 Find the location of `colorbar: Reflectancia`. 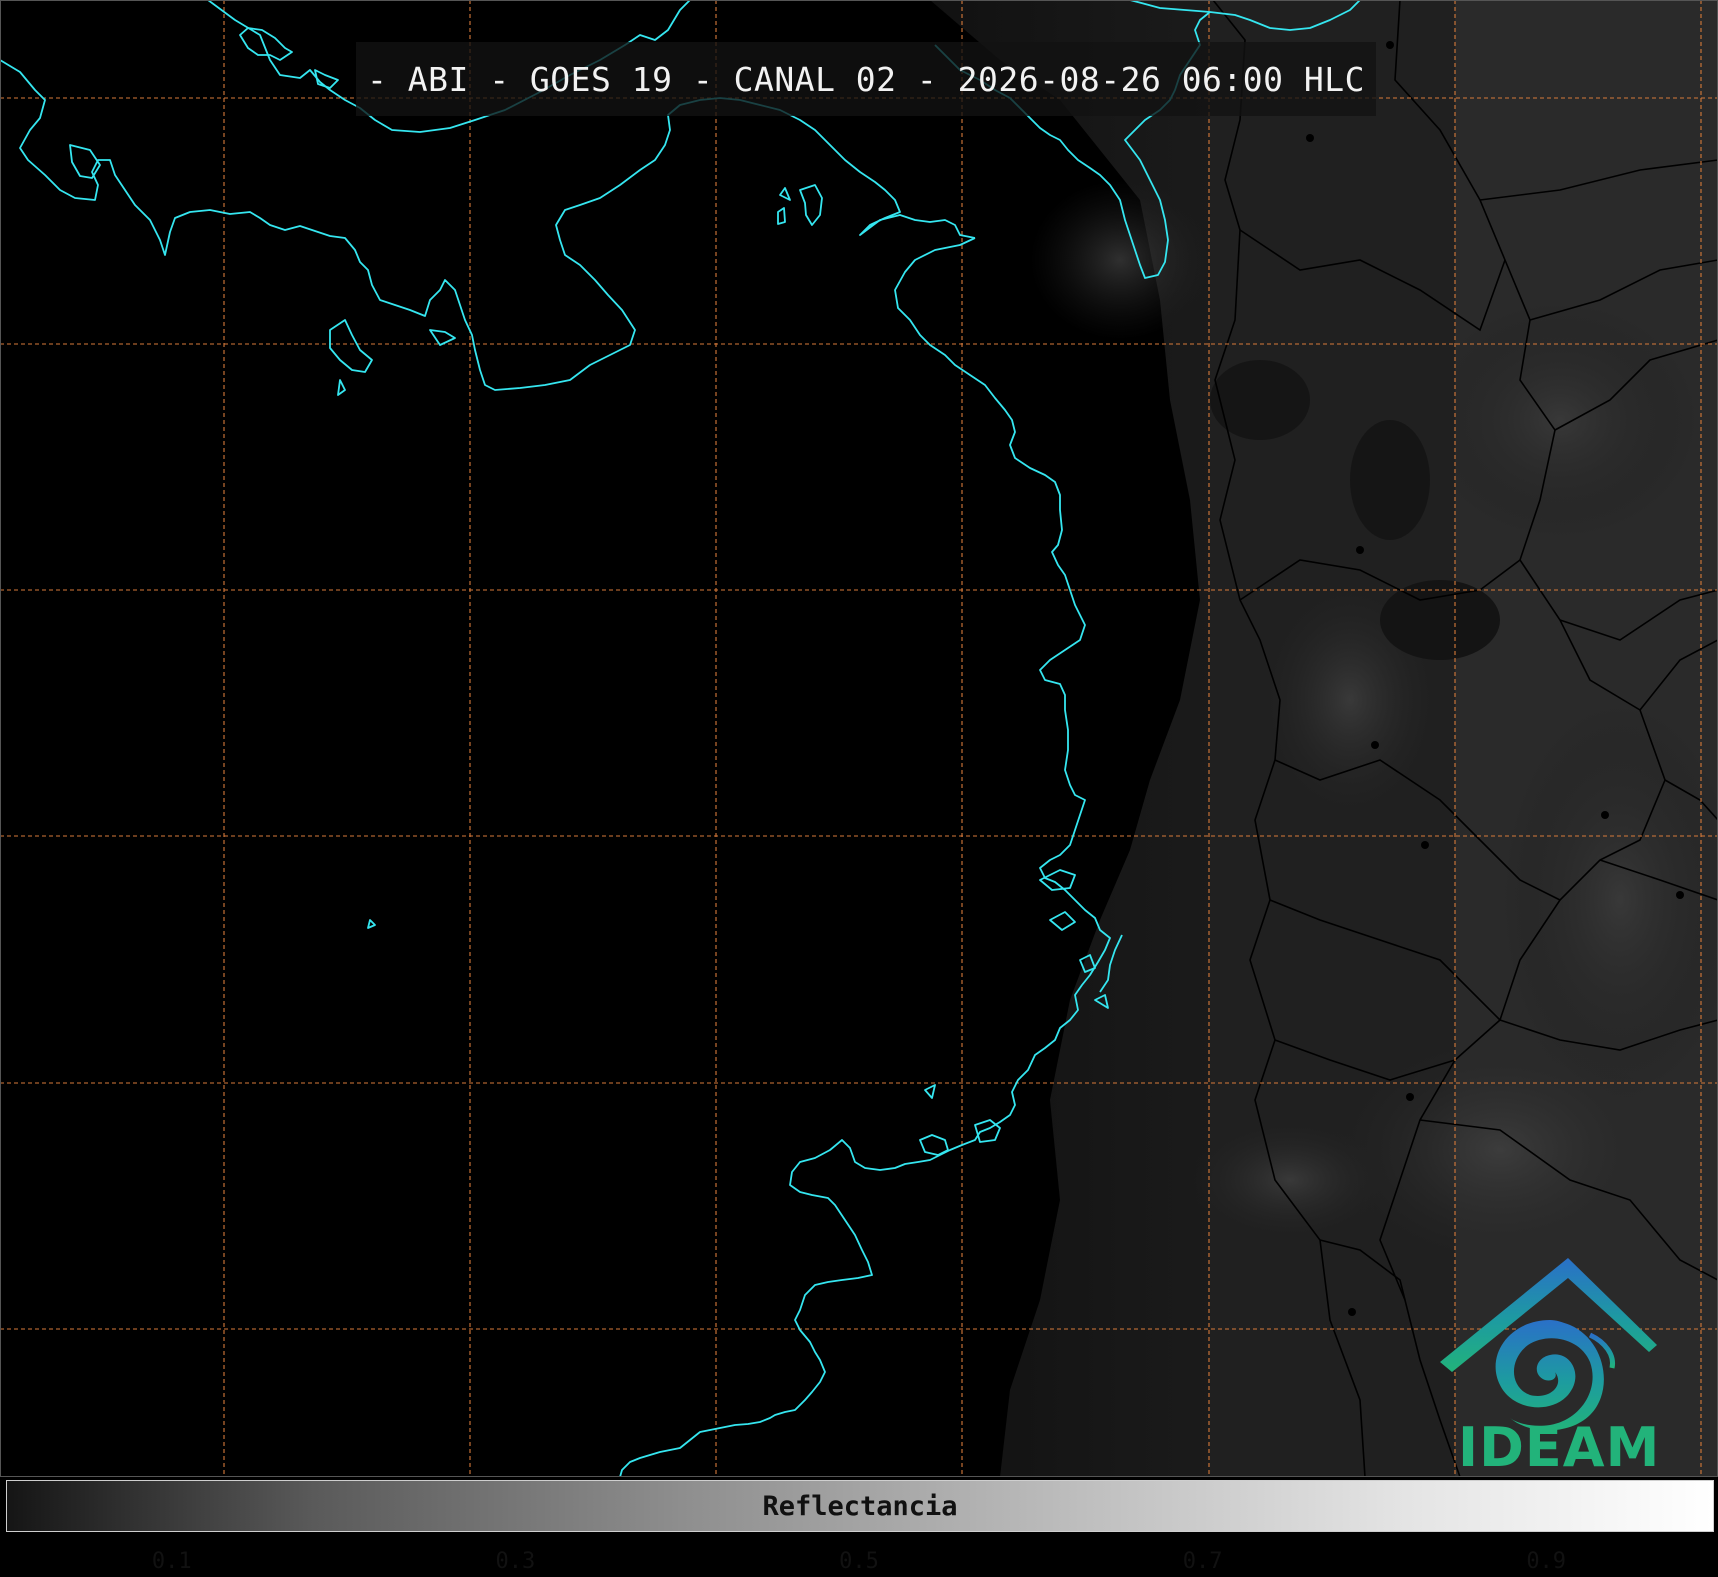

colorbar: Reflectancia is located at coordinates (860, 1506).